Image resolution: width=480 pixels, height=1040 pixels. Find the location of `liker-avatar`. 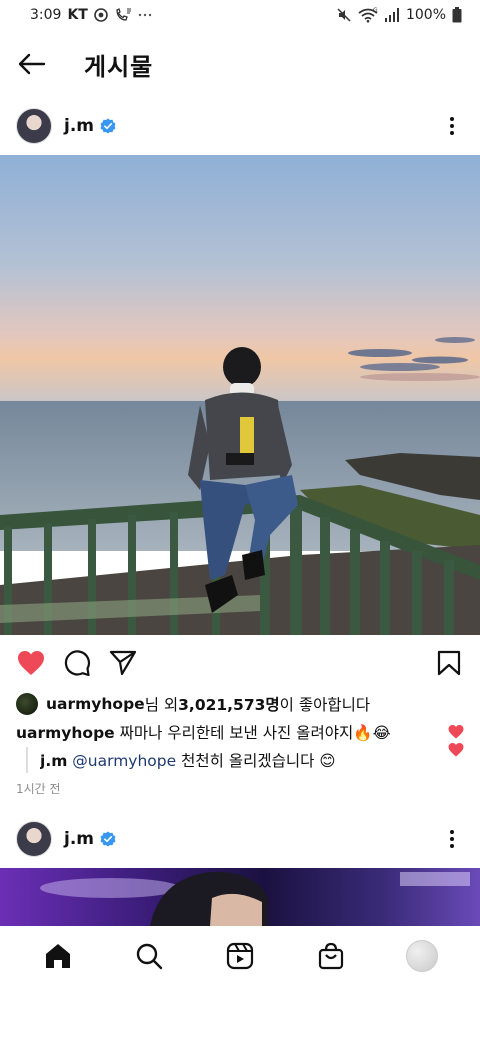

liker-avatar is located at coordinates (27, 704).